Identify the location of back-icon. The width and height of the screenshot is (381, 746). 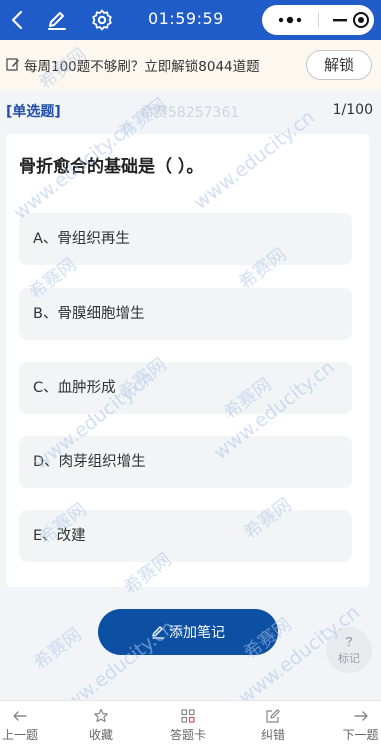
(18, 20).